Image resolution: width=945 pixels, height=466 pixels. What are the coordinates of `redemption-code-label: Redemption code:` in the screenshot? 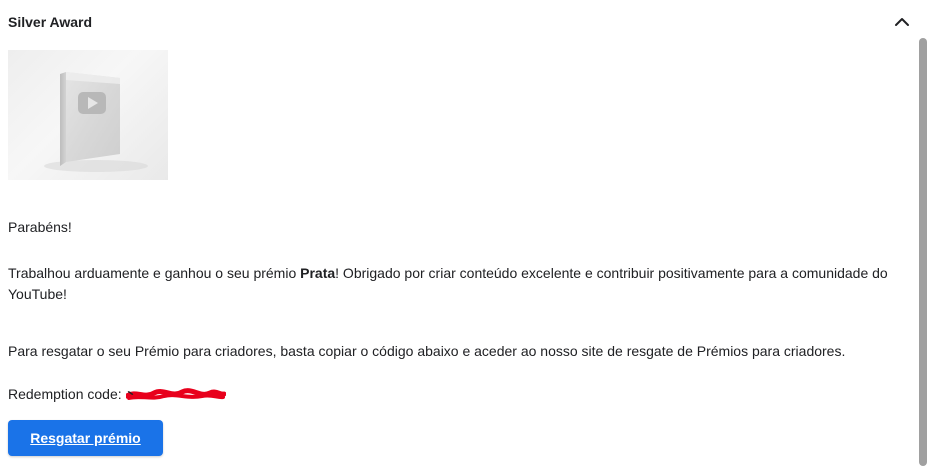 It's located at (65, 394).